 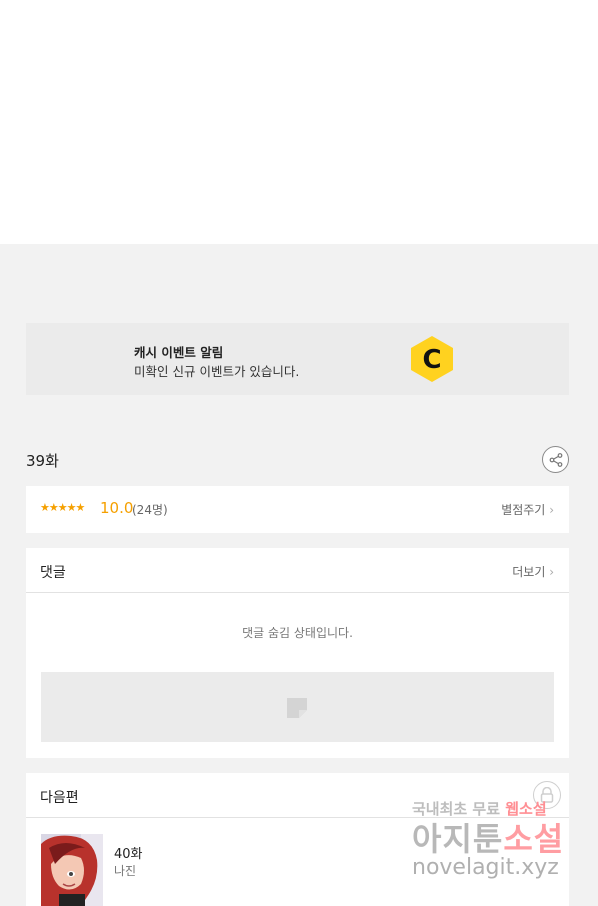 I want to click on rate-button-label: 별점주기, so click(x=523, y=510).